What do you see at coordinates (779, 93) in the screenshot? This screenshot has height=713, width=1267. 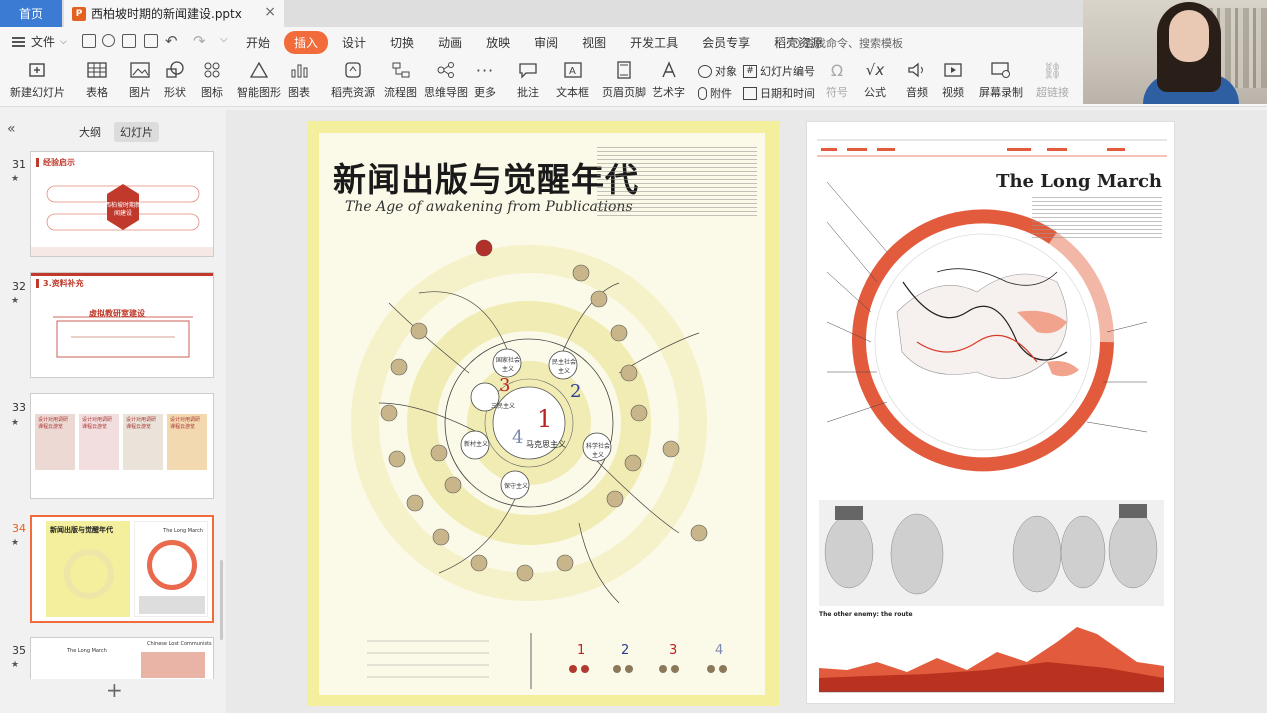 I see `date-time-button: 日期和时间` at bounding box center [779, 93].